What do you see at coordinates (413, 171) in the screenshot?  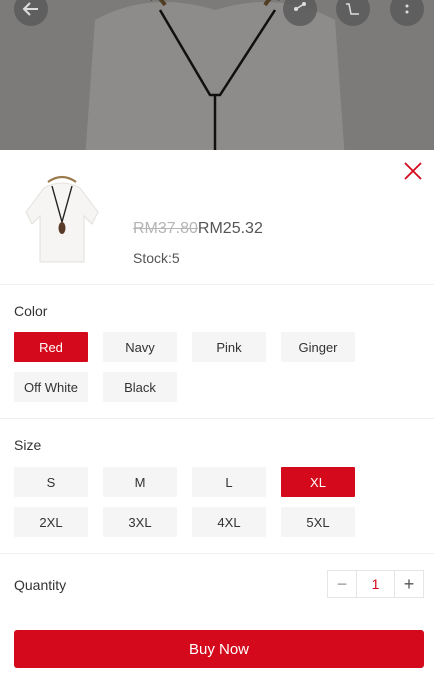 I see `close-icon` at bounding box center [413, 171].